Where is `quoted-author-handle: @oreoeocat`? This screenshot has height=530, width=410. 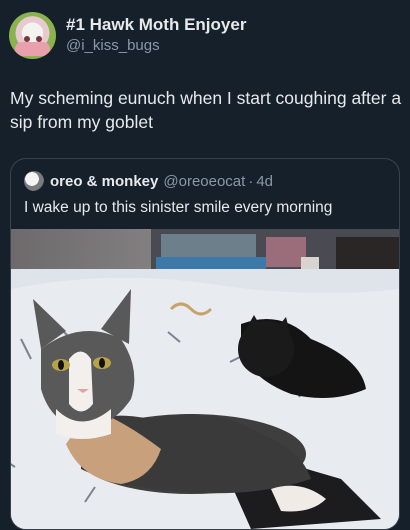
quoted-author-handle: @oreoeocat is located at coordinates (204, 181).